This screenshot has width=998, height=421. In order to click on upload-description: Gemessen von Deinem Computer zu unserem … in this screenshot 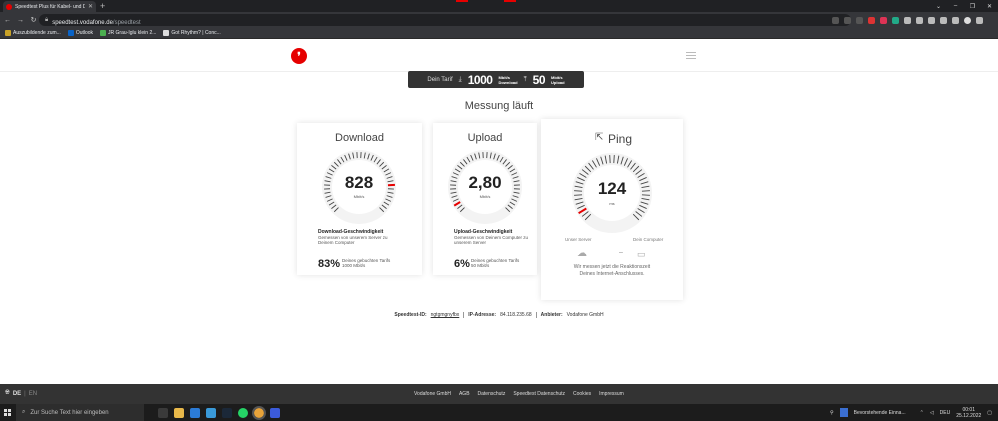, I will do `click(491, 240)`.